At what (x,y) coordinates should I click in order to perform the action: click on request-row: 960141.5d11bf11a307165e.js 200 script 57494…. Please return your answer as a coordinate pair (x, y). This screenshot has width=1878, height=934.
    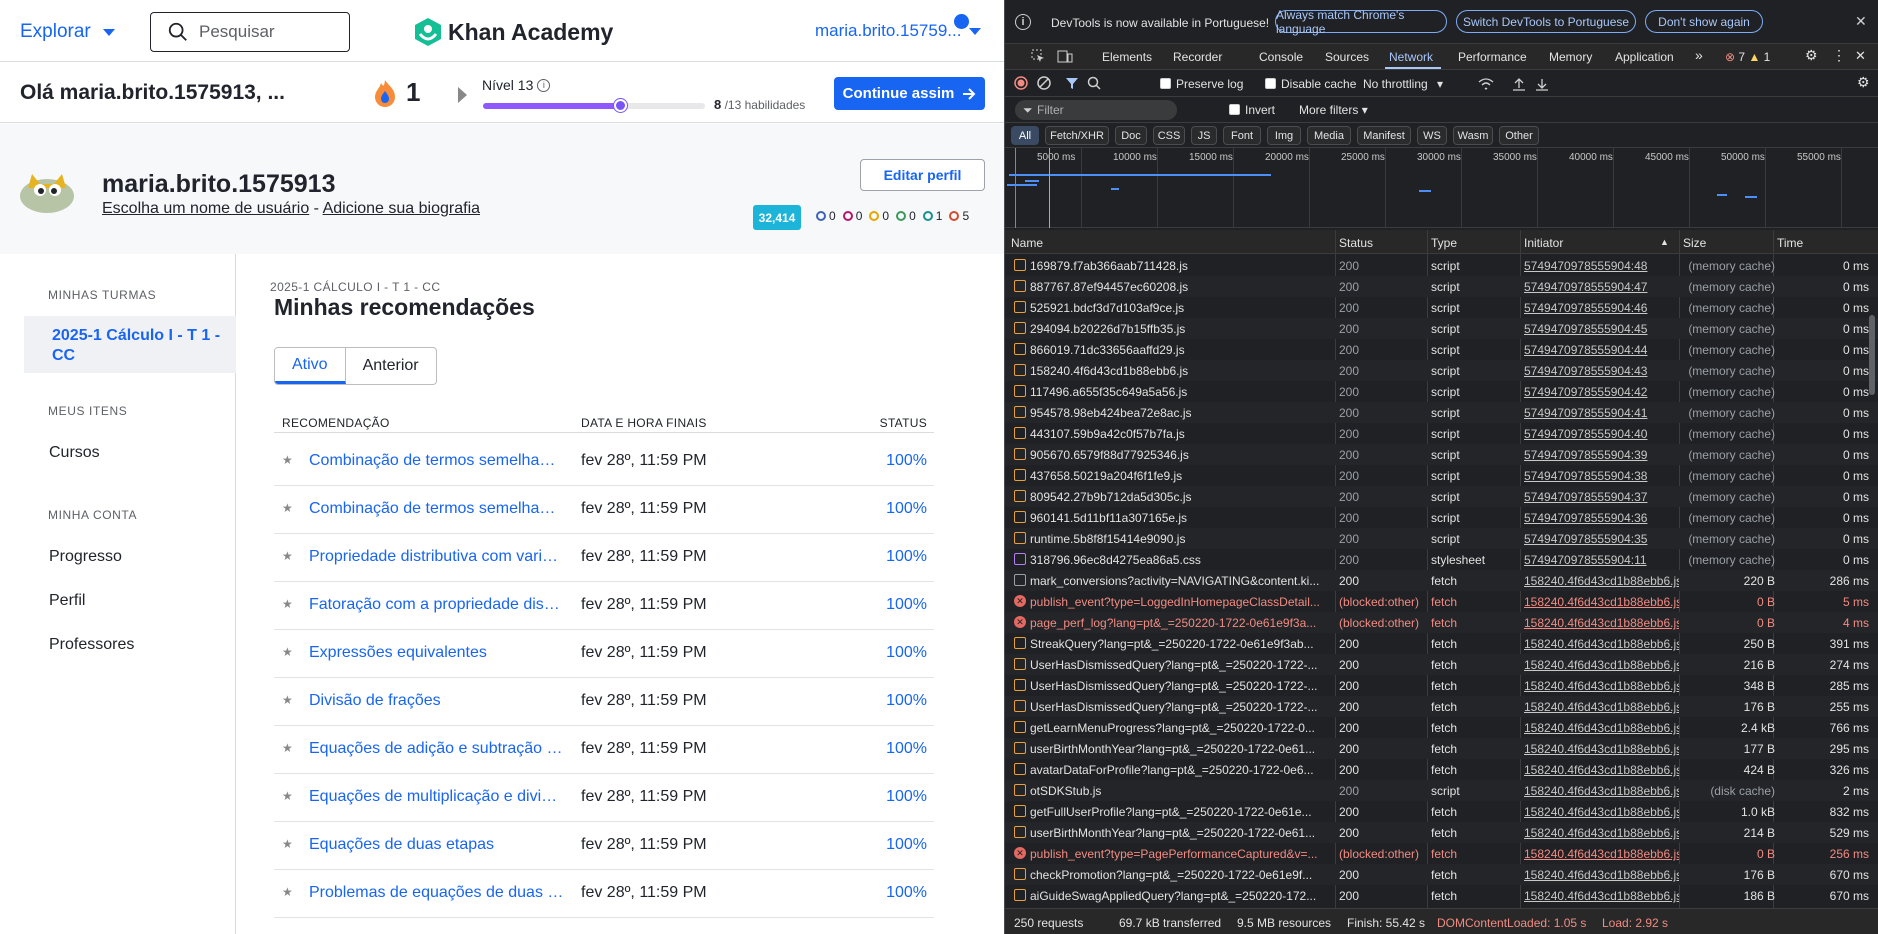
    Looking at the image, I should click on (1441, 517).